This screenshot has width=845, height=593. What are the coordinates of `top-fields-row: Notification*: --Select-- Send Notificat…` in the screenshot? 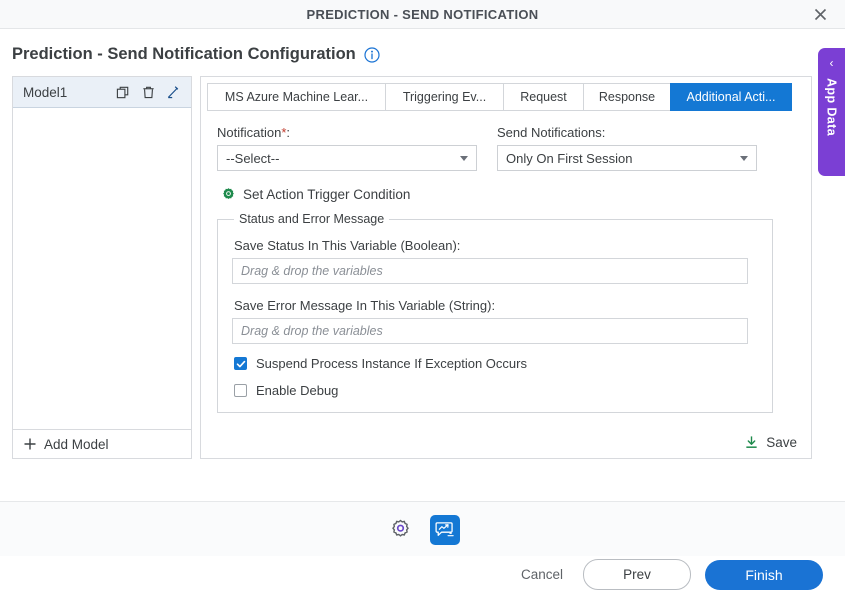 It's located at (506, 148).